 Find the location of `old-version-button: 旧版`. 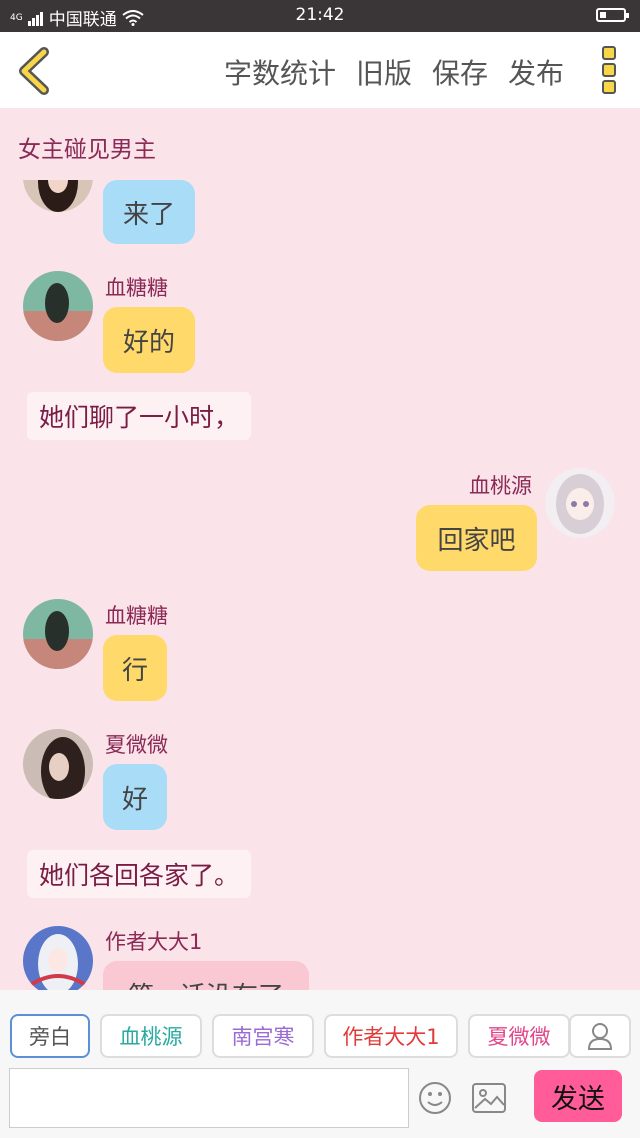

old-version-button: 旧版 is located at coordinates (384, 72).